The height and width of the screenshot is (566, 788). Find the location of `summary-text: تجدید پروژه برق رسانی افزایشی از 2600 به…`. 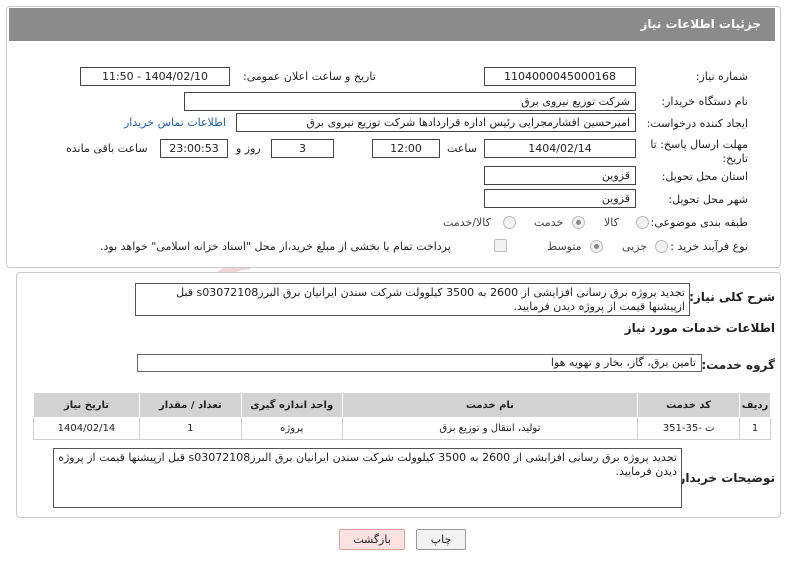

summary-text: تجدید پروژه برق رسانی افزایشی از 2600 به… is located at coordinates (412, 299).